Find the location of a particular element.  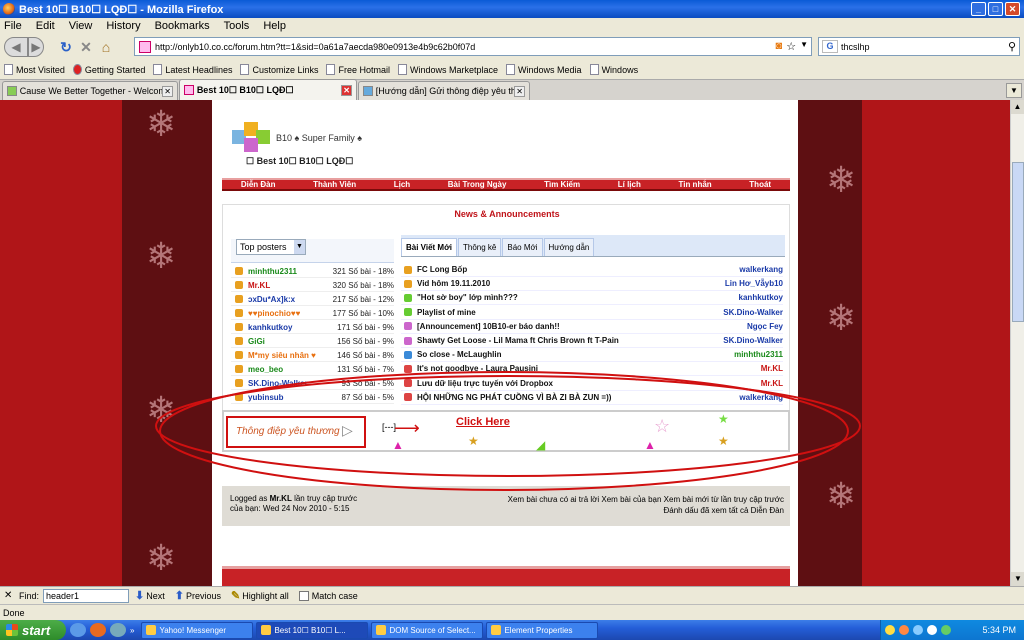

tab-huong-dan-posts: Hướng dẫn is located at coordinates (569, 247).